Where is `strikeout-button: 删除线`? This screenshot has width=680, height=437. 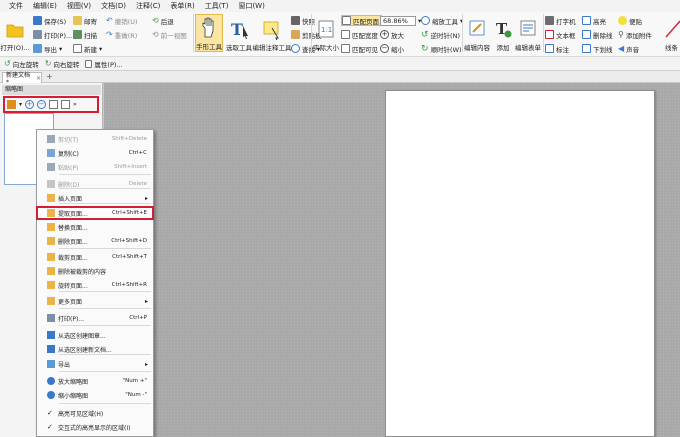
strikeout-button: 删除线 is located at coordinates (597, 34).